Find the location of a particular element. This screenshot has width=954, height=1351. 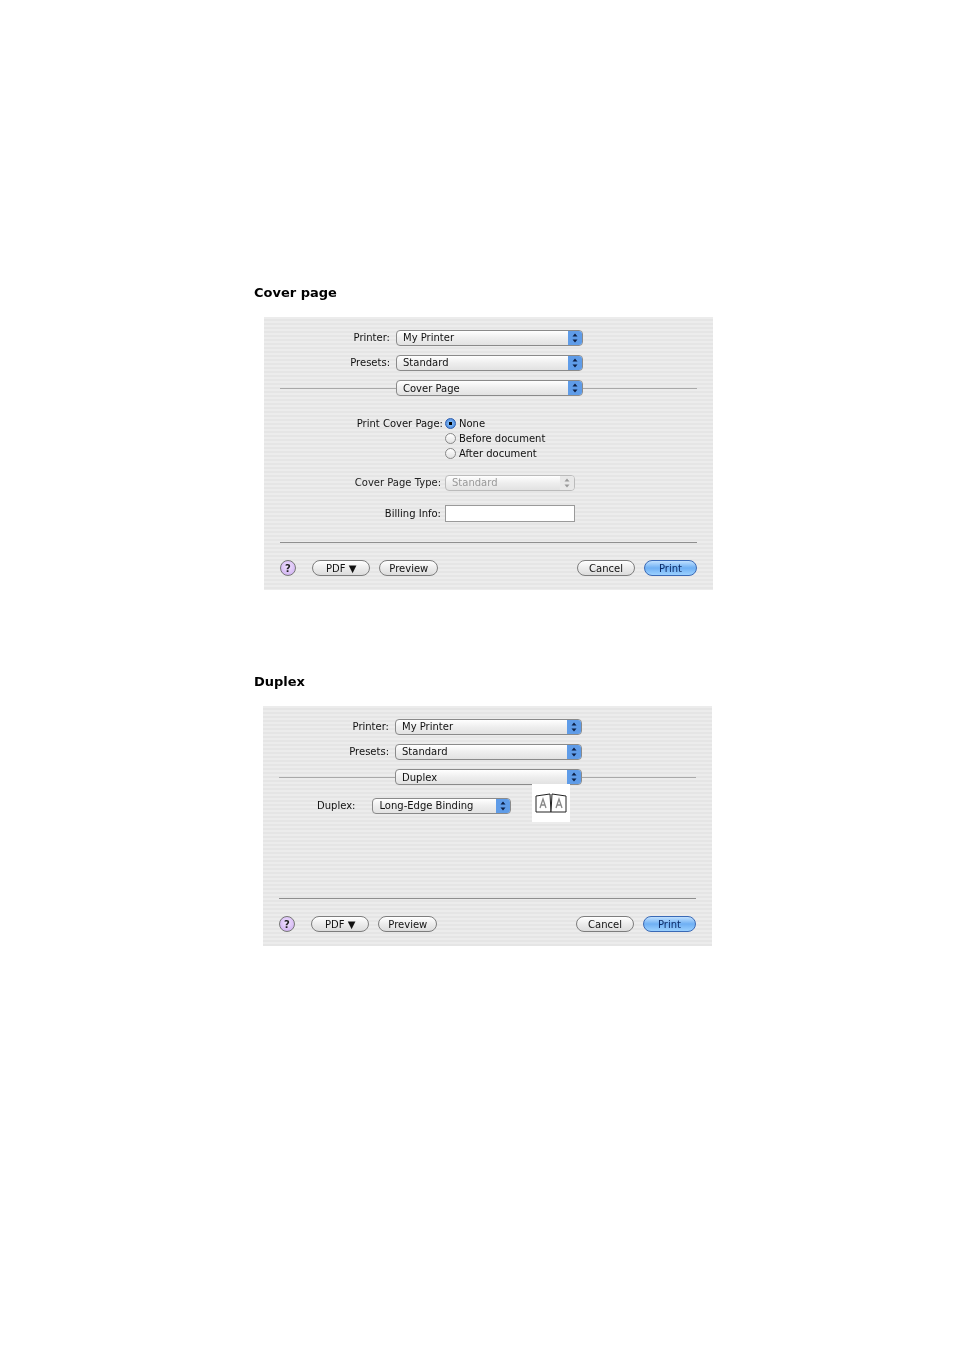

panel-popup: Cover Page is located at coordinates (489, 388).